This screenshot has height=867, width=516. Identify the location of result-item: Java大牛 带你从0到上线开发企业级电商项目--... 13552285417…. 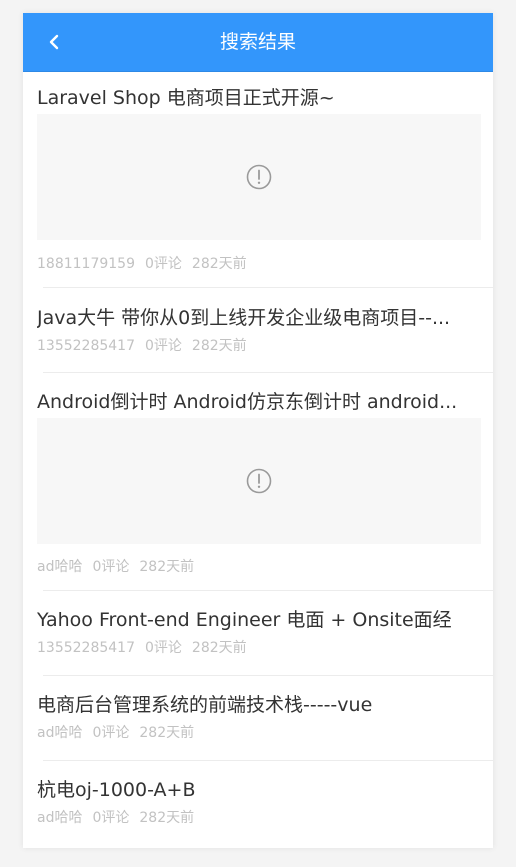
(258, 330).